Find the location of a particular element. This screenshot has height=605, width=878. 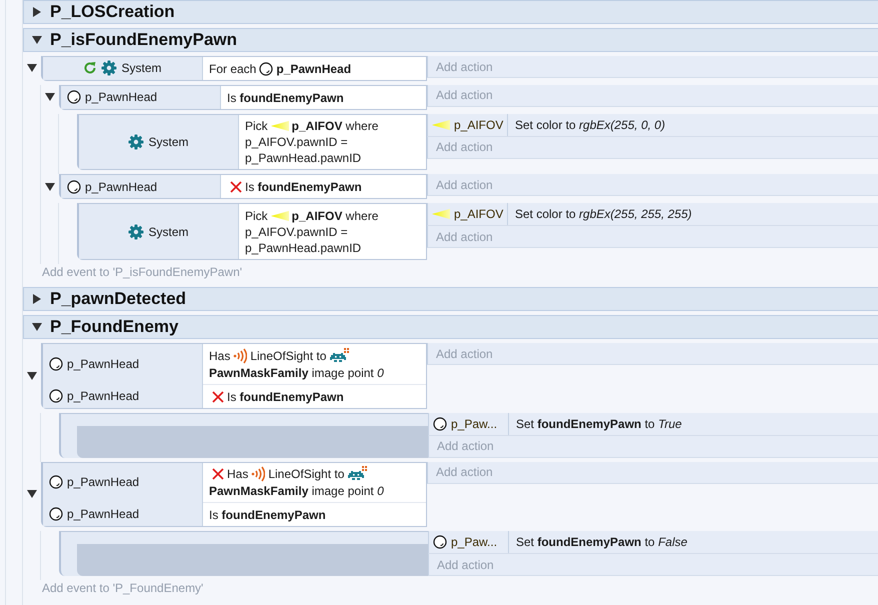

action-row: p_AIFOV Set color to rgbEx(255, 255, 255) is located at coordinates (652, 214).